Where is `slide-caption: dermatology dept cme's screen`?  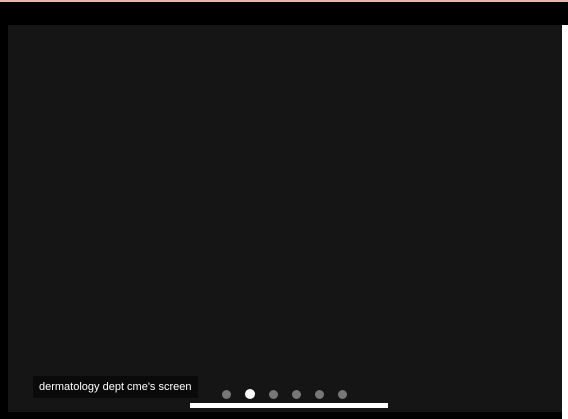 slide-caption: dermatology dept cme's screen is located at coordinates (115, 387).